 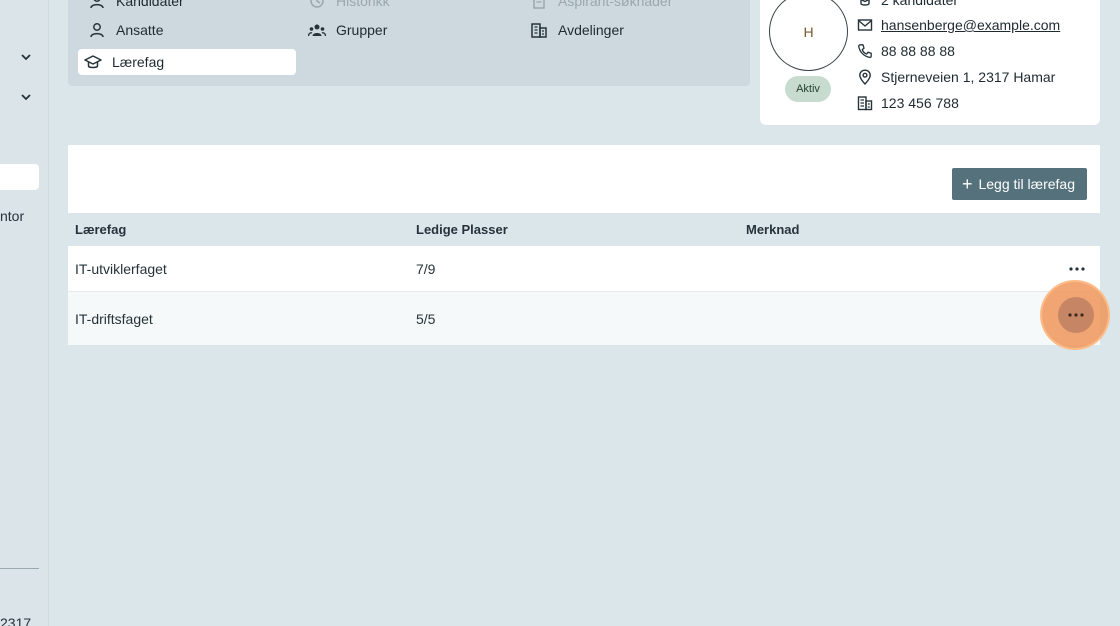 What do you see at coordinates (865, 25) in the screenshot?
I see `mail-icon` at bounding box center [865, 25].